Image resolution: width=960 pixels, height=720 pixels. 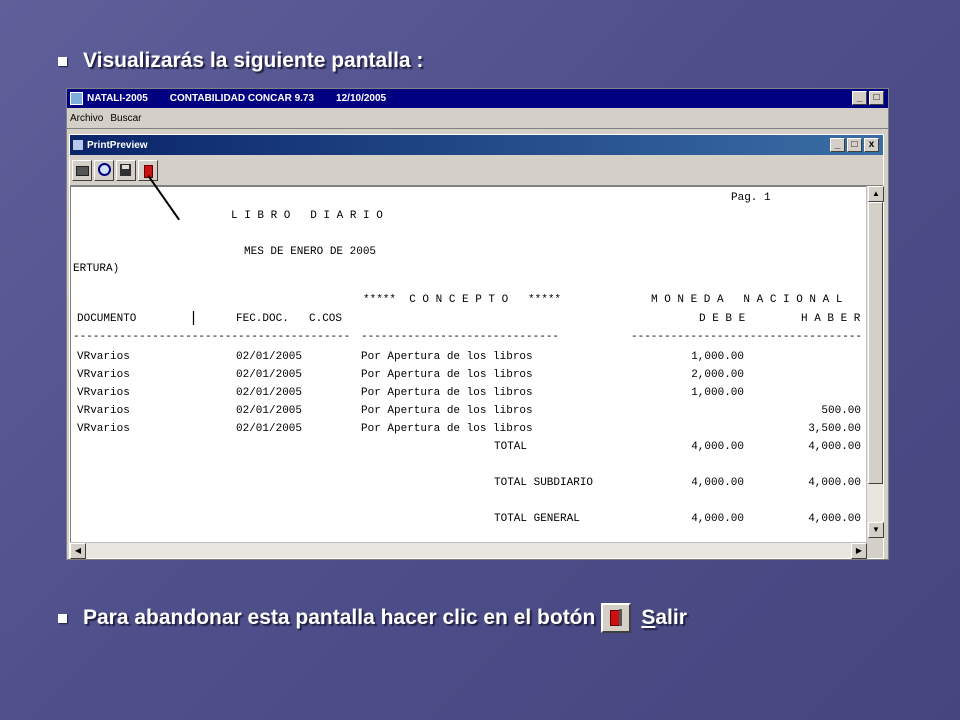 I want to click on scroll-up-arrow-icon: ▲, so click(x=876, y=194).